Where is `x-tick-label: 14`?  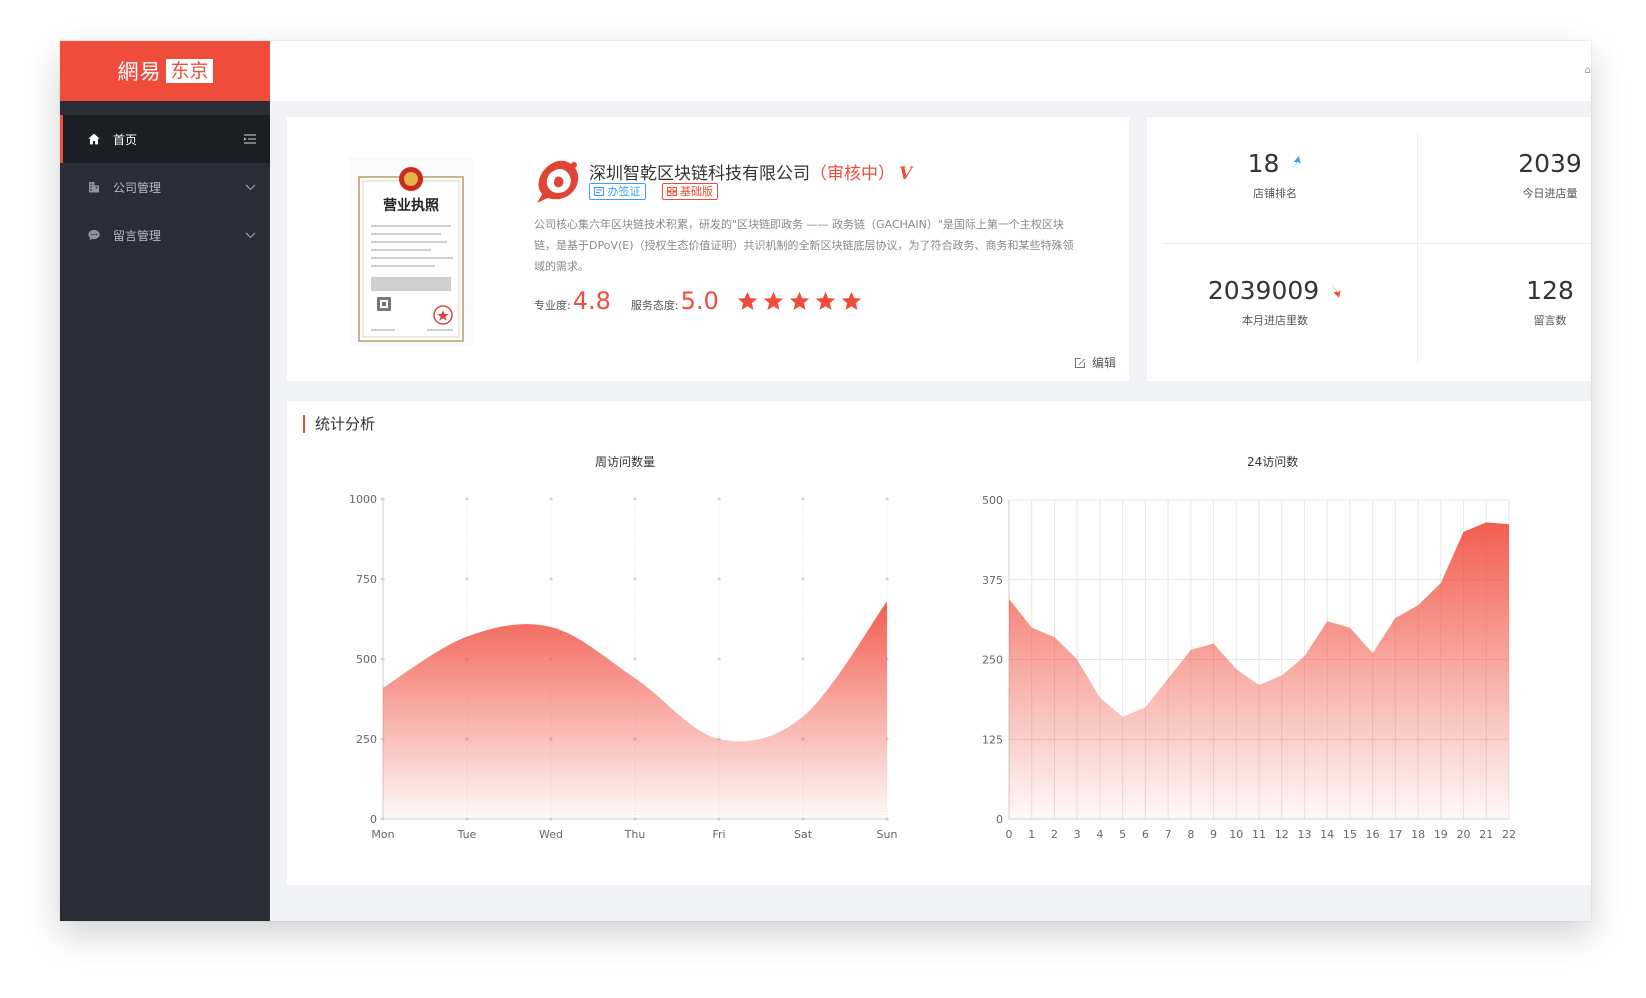
x-tick-label: 14 is located at coordinates (1327, 834).